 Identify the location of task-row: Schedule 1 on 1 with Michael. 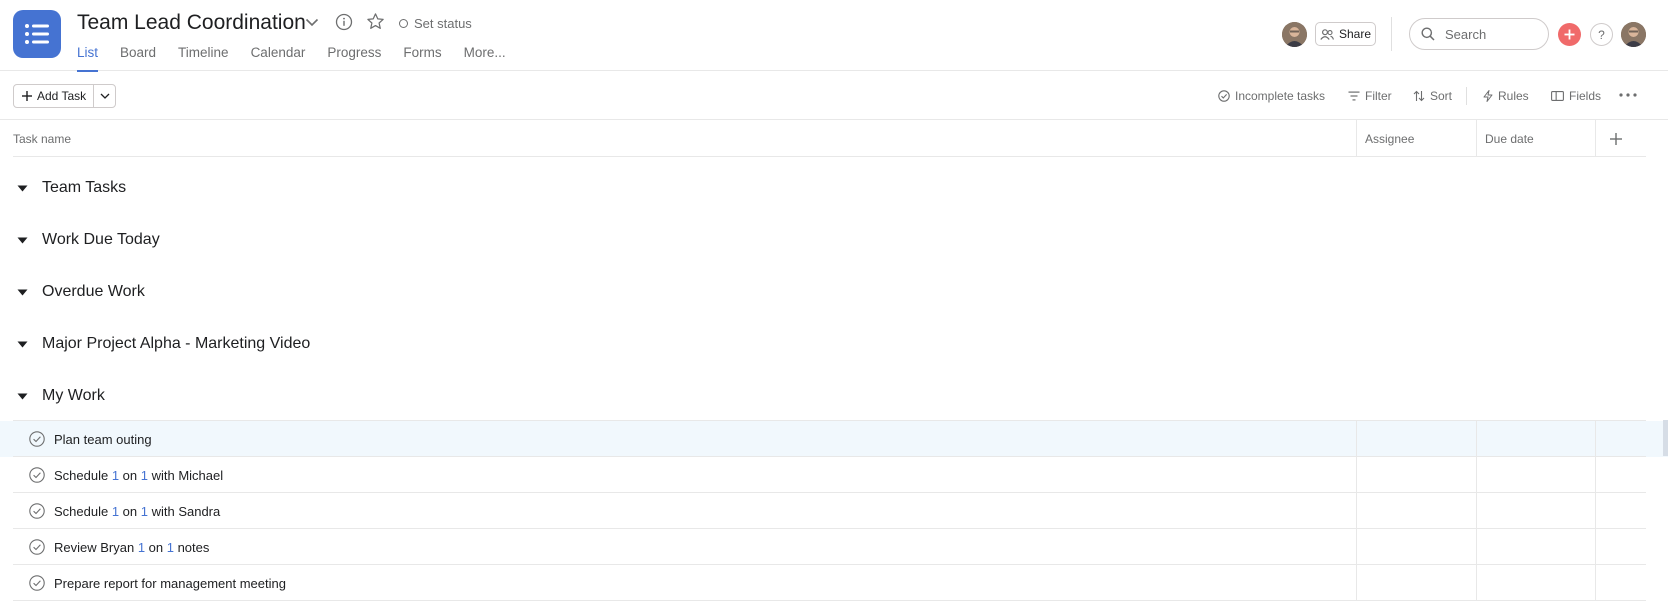
(834, 475).